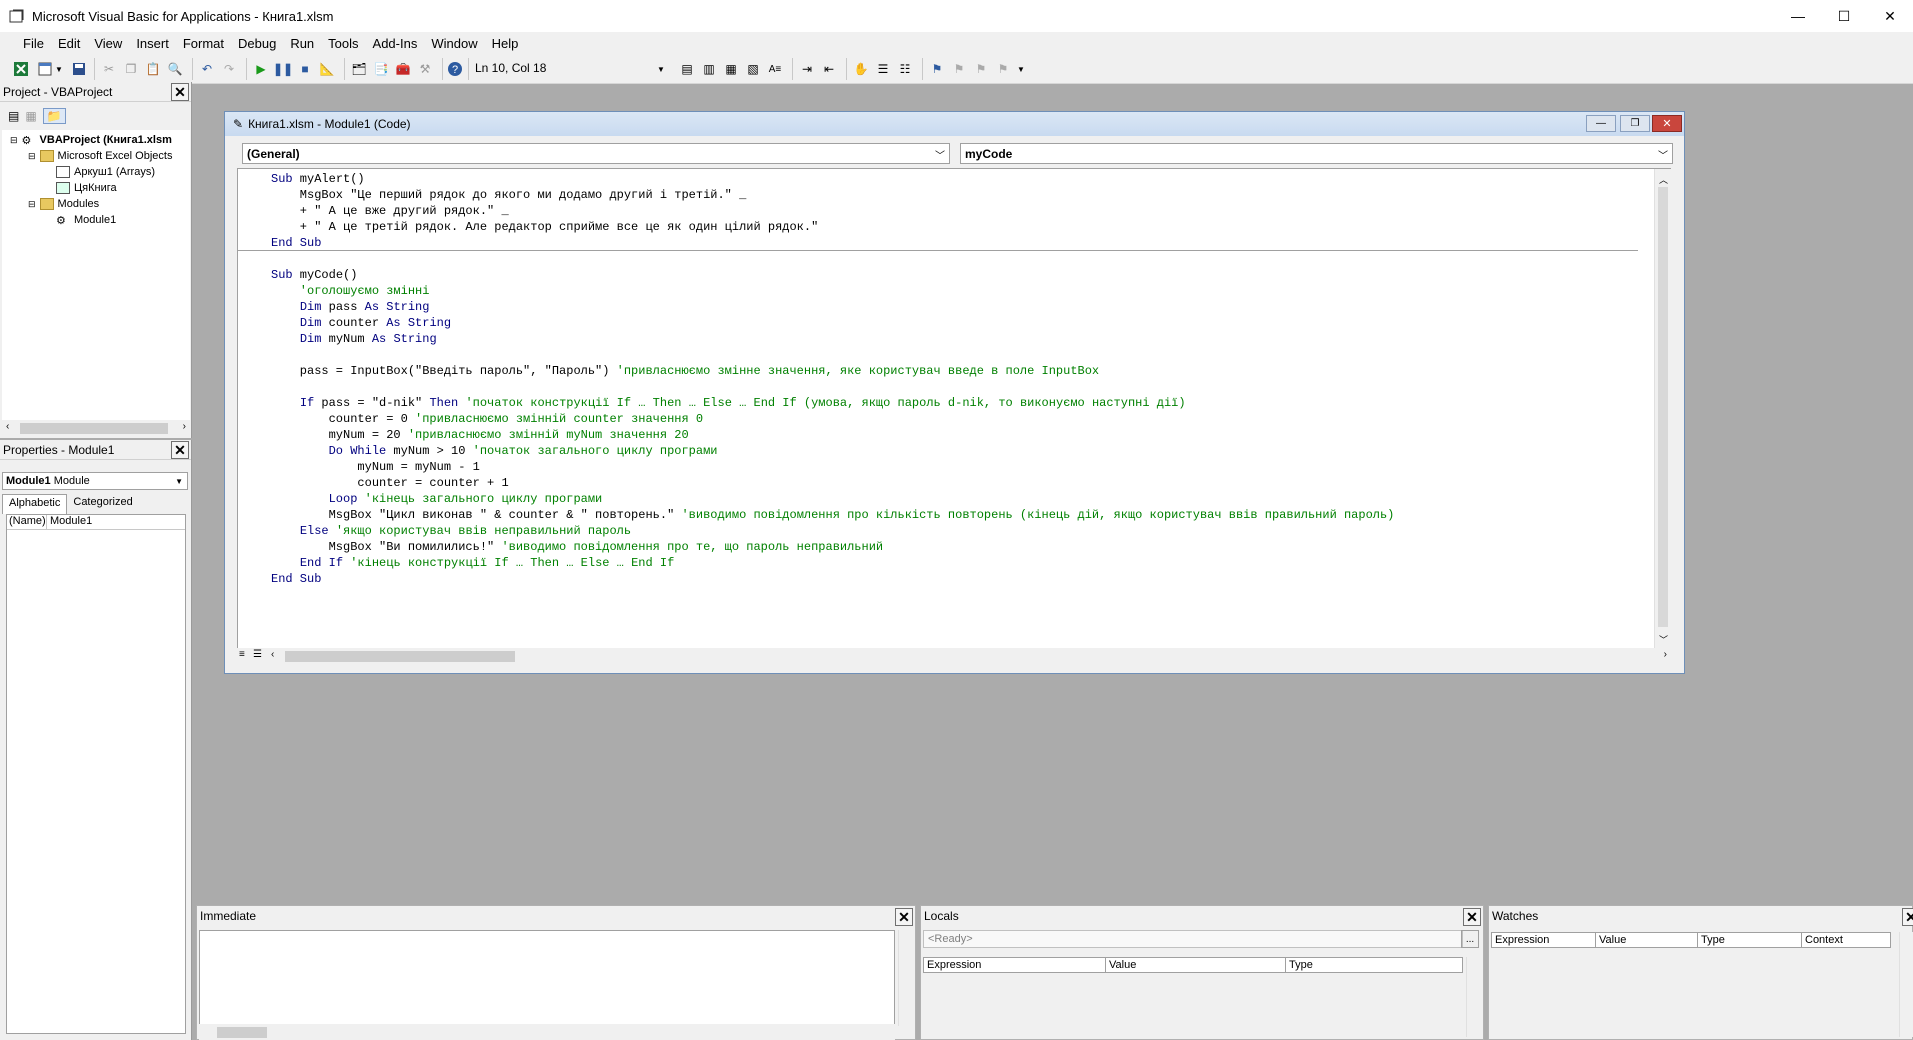 Image resolution: width=1913 pixels, height=1040 pixels. What do you see at coordinates (100, 156) in the screenshot?
I see `tree-item-excel-objects: ⊟ Microsoft Excel Objects` at bounding box center [100, 156].